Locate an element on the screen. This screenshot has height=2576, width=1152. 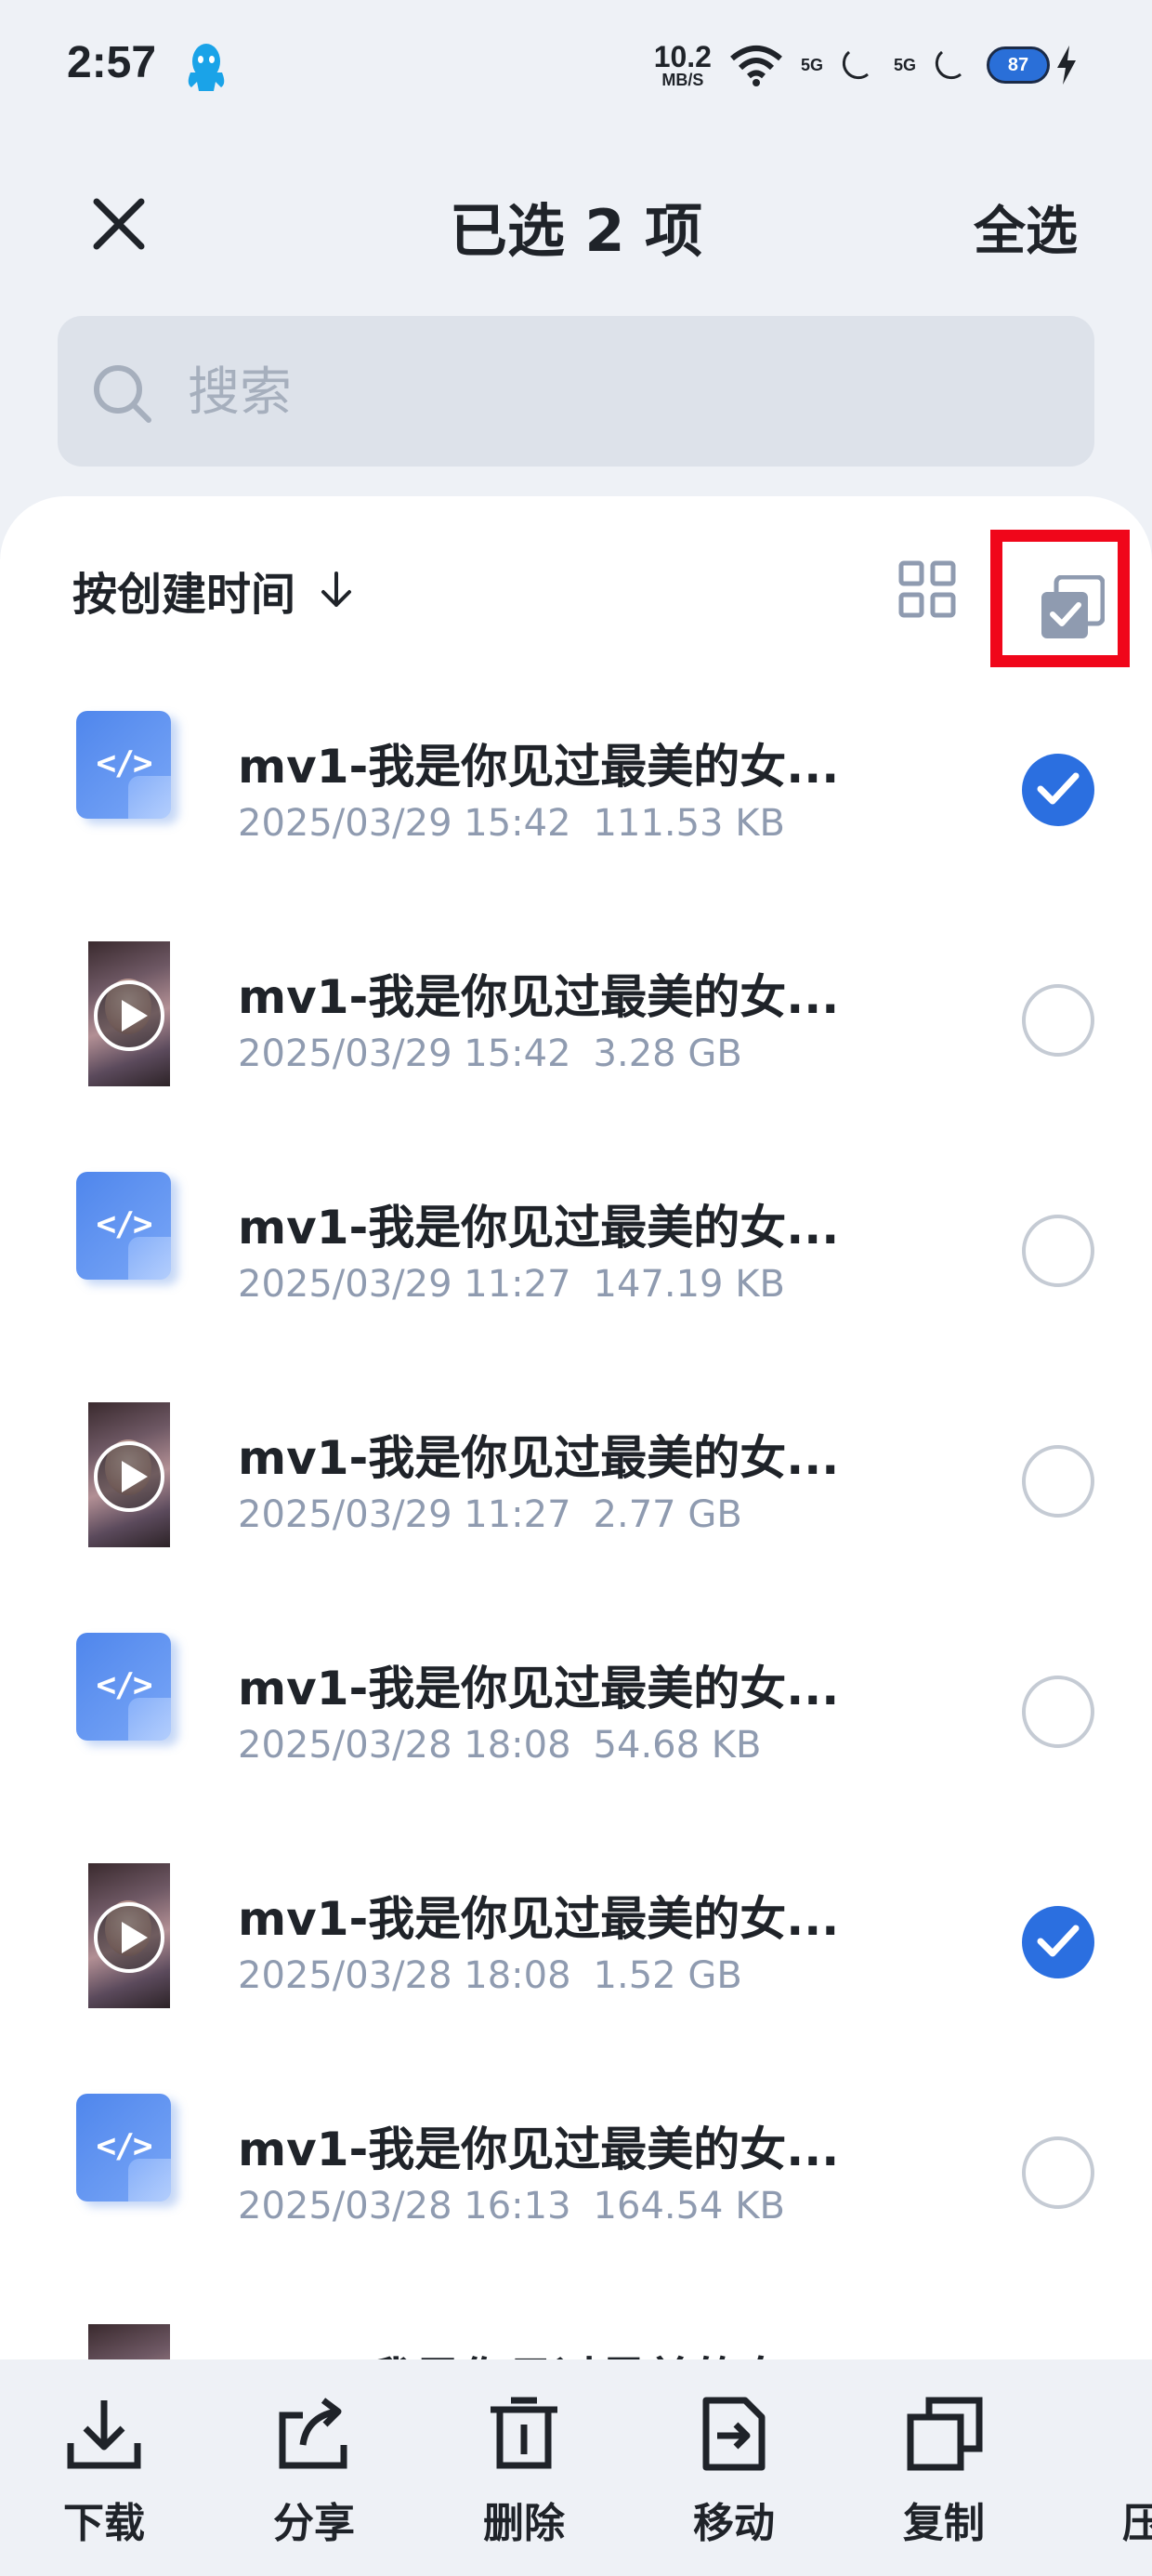
compress-label: 压 is located at coordinates (1137, 2523).